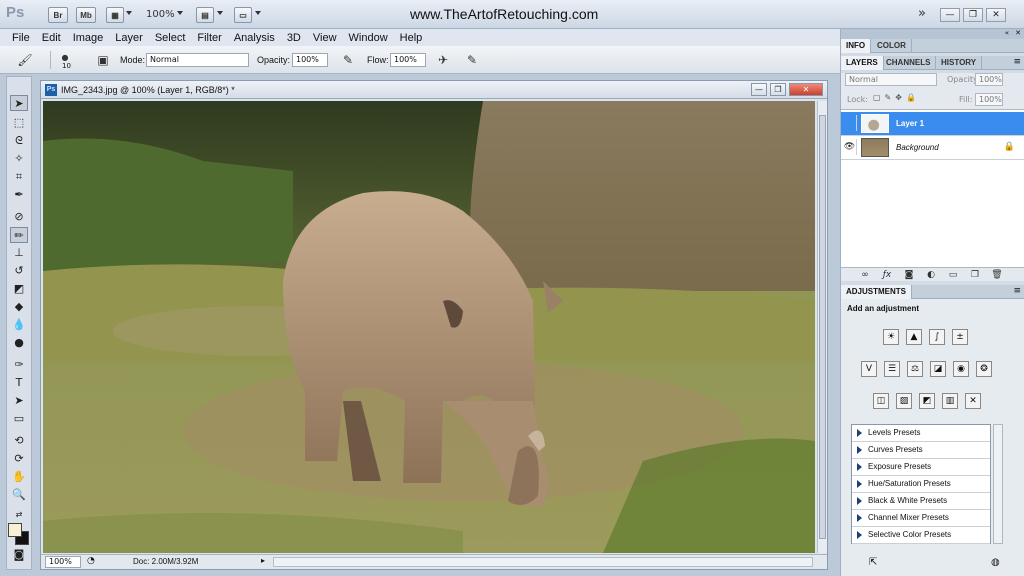 The width and height of the screenshot is (1024, 576). What do you see at coordinates (294, 38) in the screenshot?
I see `menu-3d: 3D` at bounding box center [294, 38].